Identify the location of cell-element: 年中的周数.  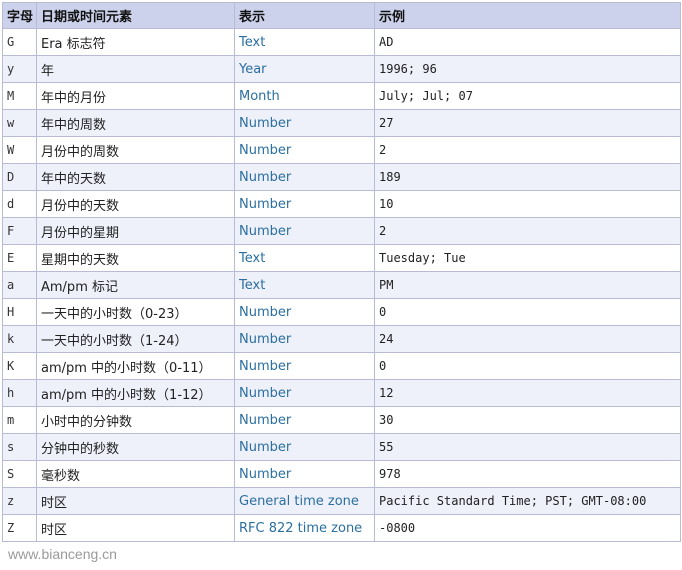
(135, 123).